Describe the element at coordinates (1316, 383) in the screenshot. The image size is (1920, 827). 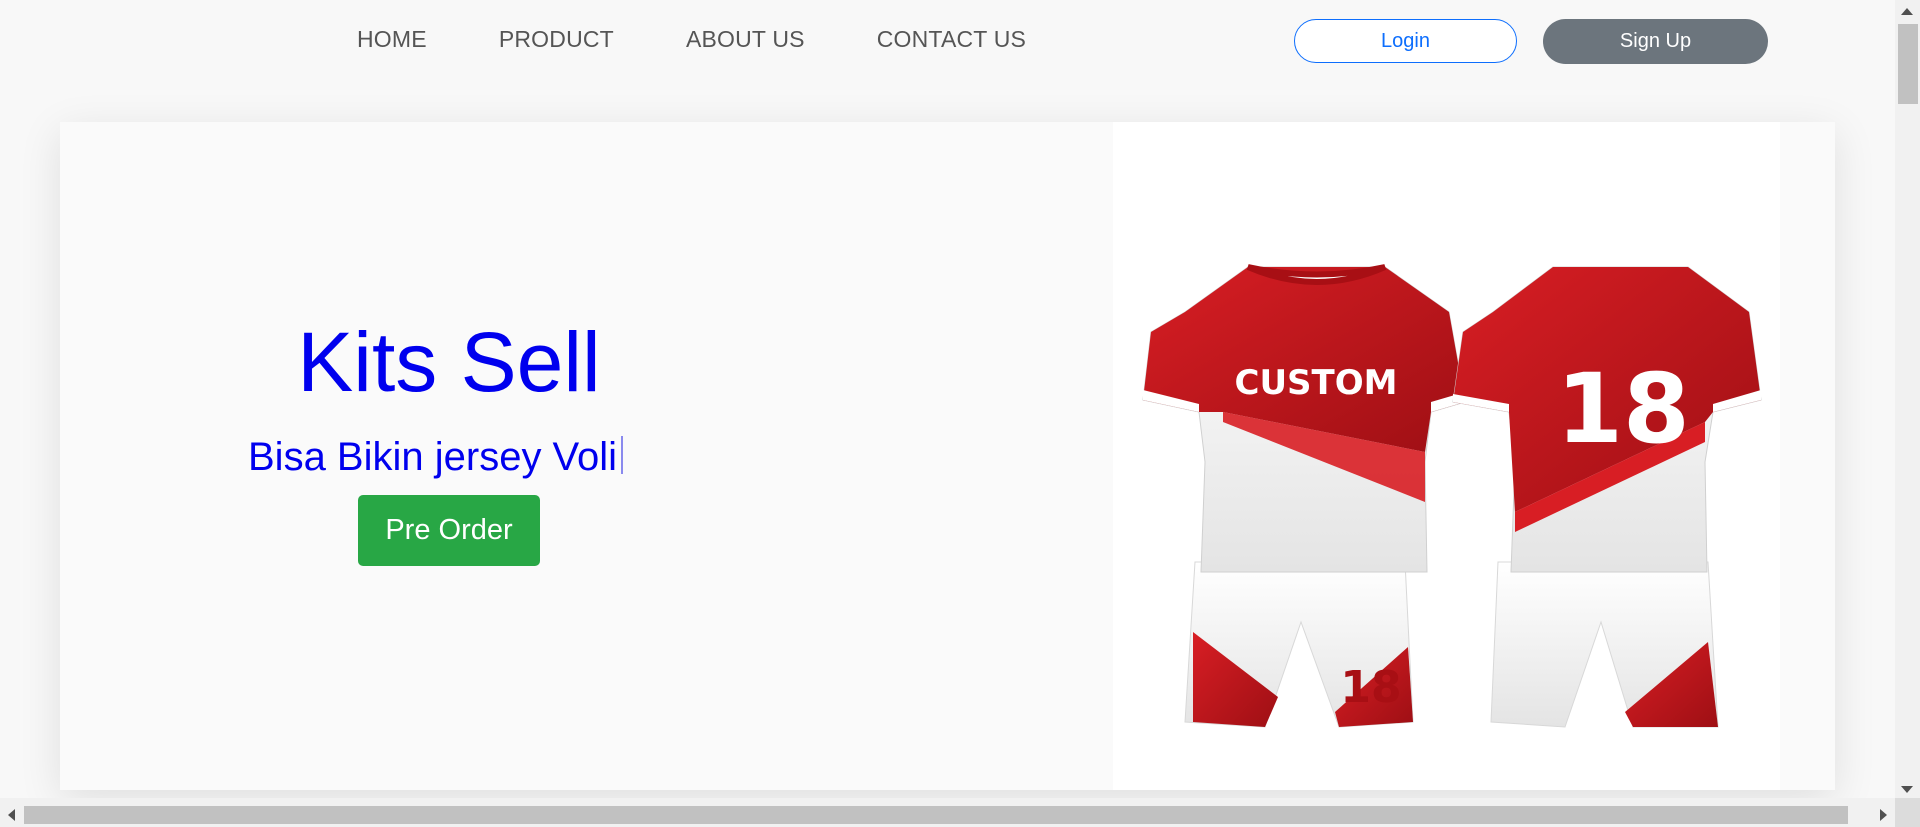
I see `front-jersey-text: CUSTOM` at that location.